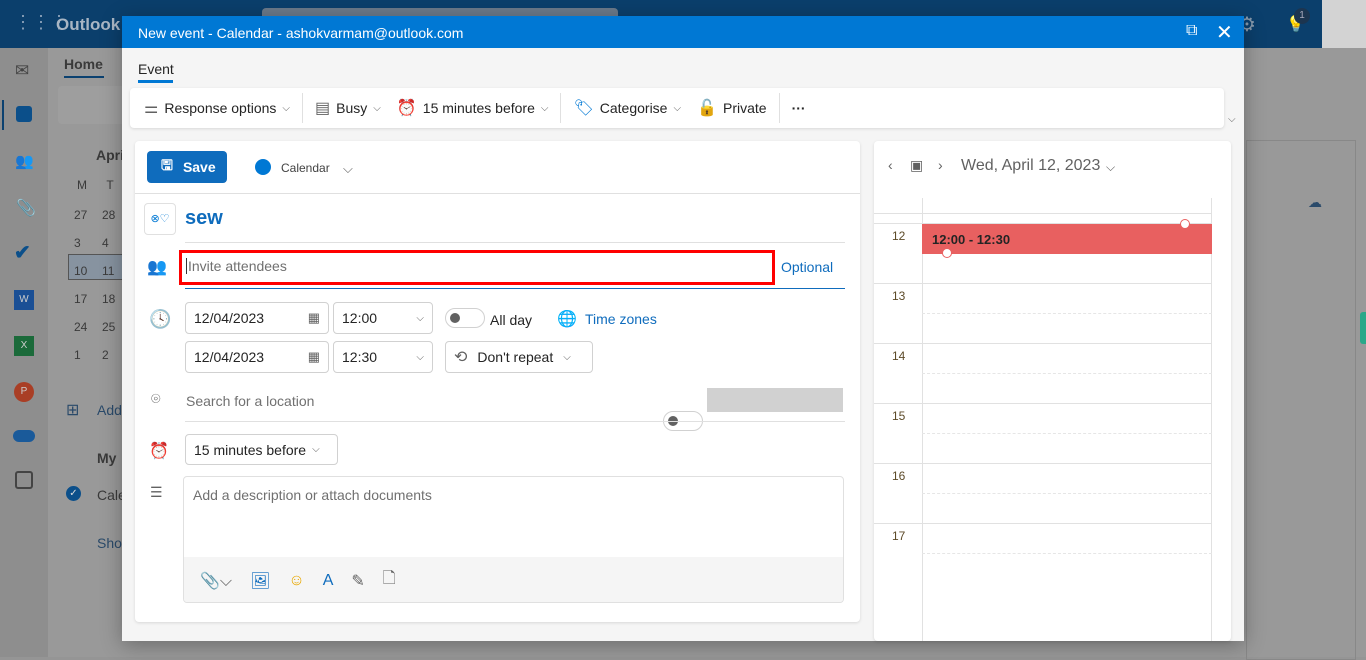 The image size is (1366, 660). I want to click on save-button: 🖫 Save, so click(187, 167).